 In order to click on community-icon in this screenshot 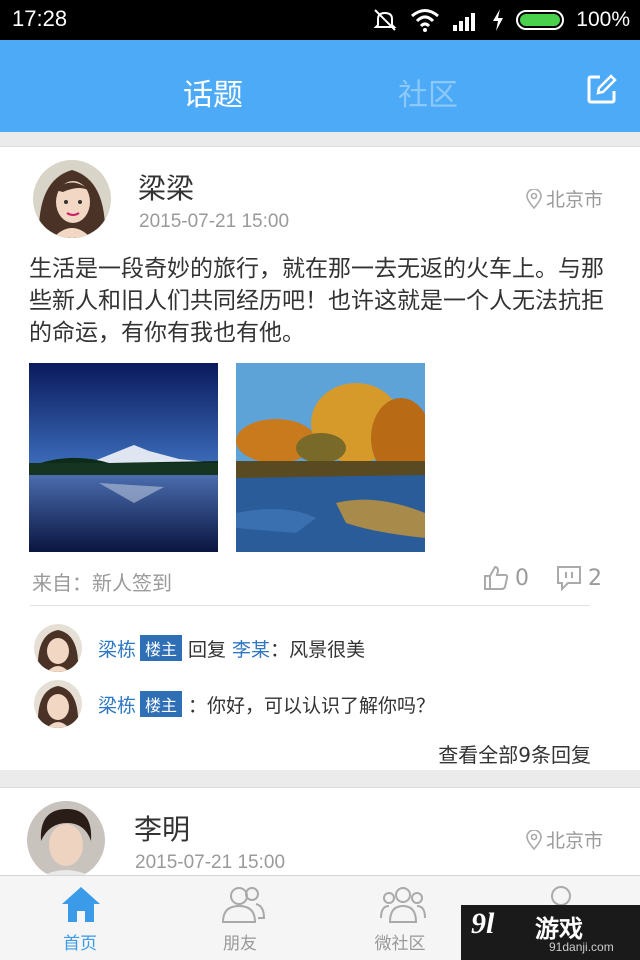, I will do `click(403, 905)`.